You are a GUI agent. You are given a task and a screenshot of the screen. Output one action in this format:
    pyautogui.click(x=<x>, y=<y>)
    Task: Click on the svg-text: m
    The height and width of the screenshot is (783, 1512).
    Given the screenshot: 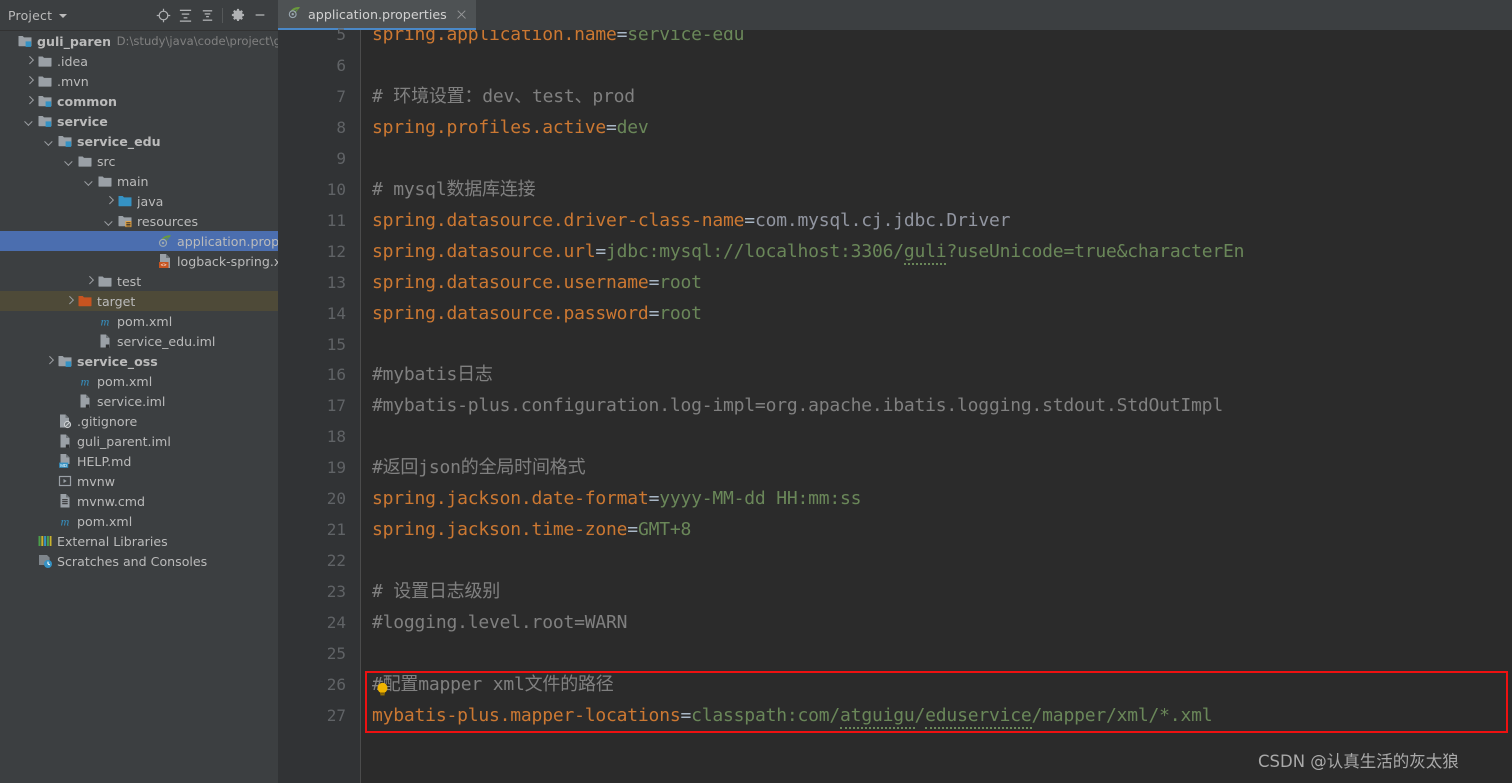 What is the action you would take?
    pyautogui.click(x=105, y=322)
    